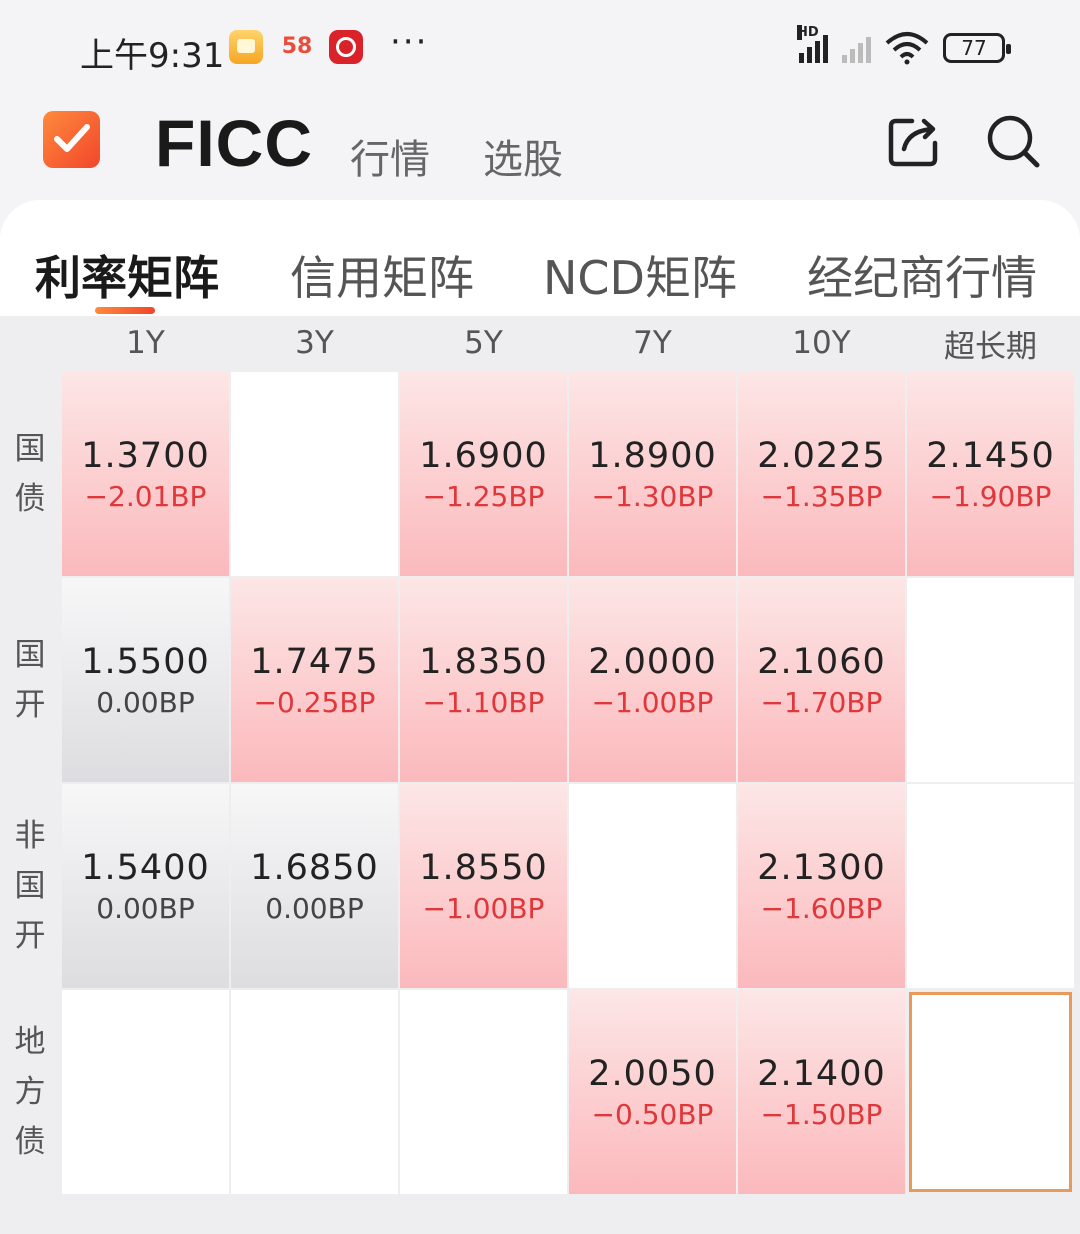 The width and height of the screenshot is (1080, 1234). Describe the element at coordinates (652, 661) in the screenshot. I see `cell-yield: 2.0000` at that location.